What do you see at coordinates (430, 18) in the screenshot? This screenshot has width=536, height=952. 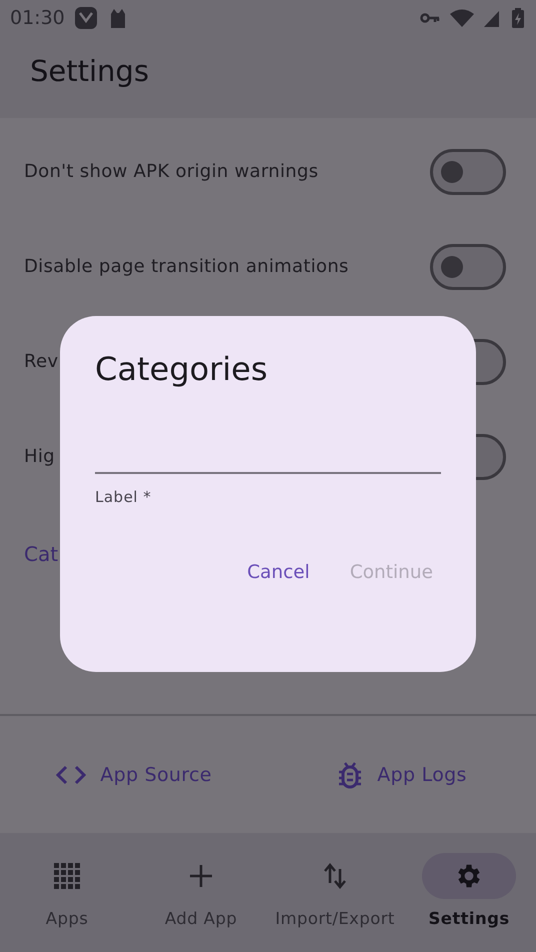 I see `key-icon` at bounding box center [430, 18].